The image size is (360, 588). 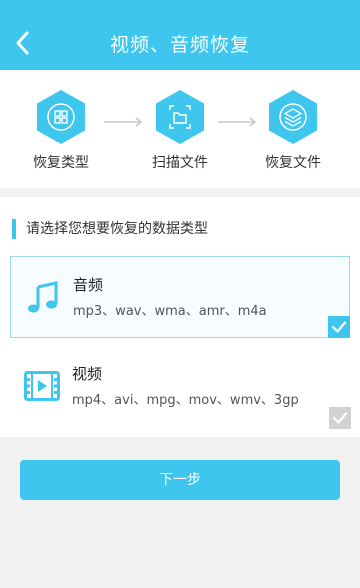 I want to click on step-label: 扫描文件, so click(x=180, y=163).